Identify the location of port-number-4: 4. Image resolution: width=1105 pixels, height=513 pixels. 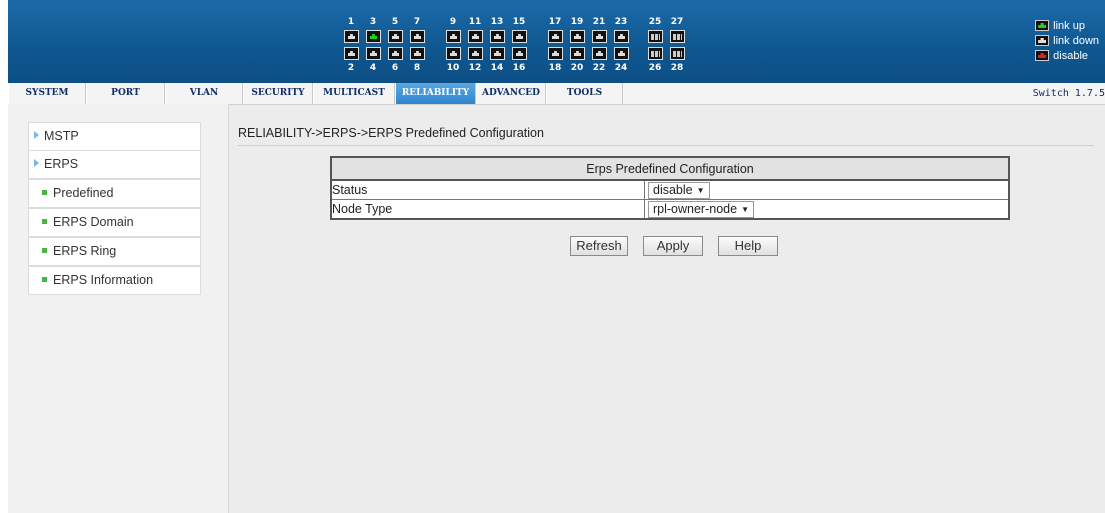
(373, 68).